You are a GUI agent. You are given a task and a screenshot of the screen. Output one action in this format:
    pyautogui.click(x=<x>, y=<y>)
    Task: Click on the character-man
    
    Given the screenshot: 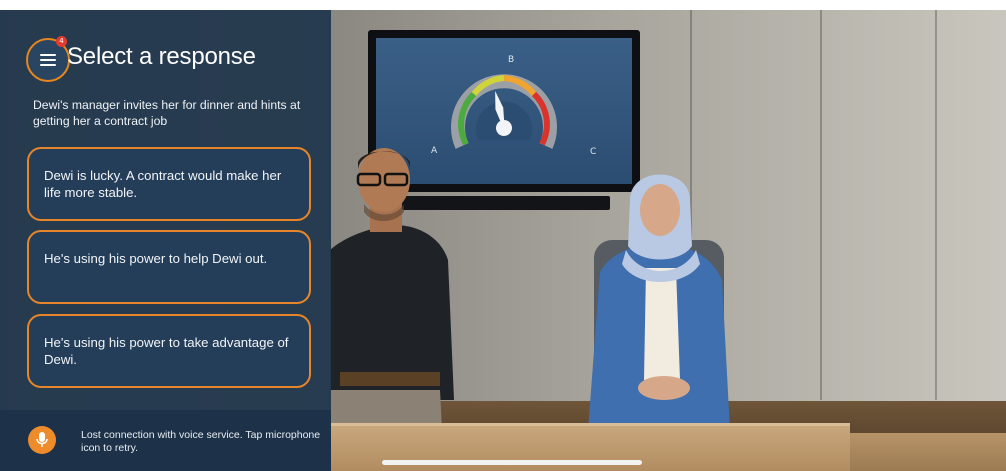 What is the action you would take?
    pyautogui.click(x=392, y=289)
    